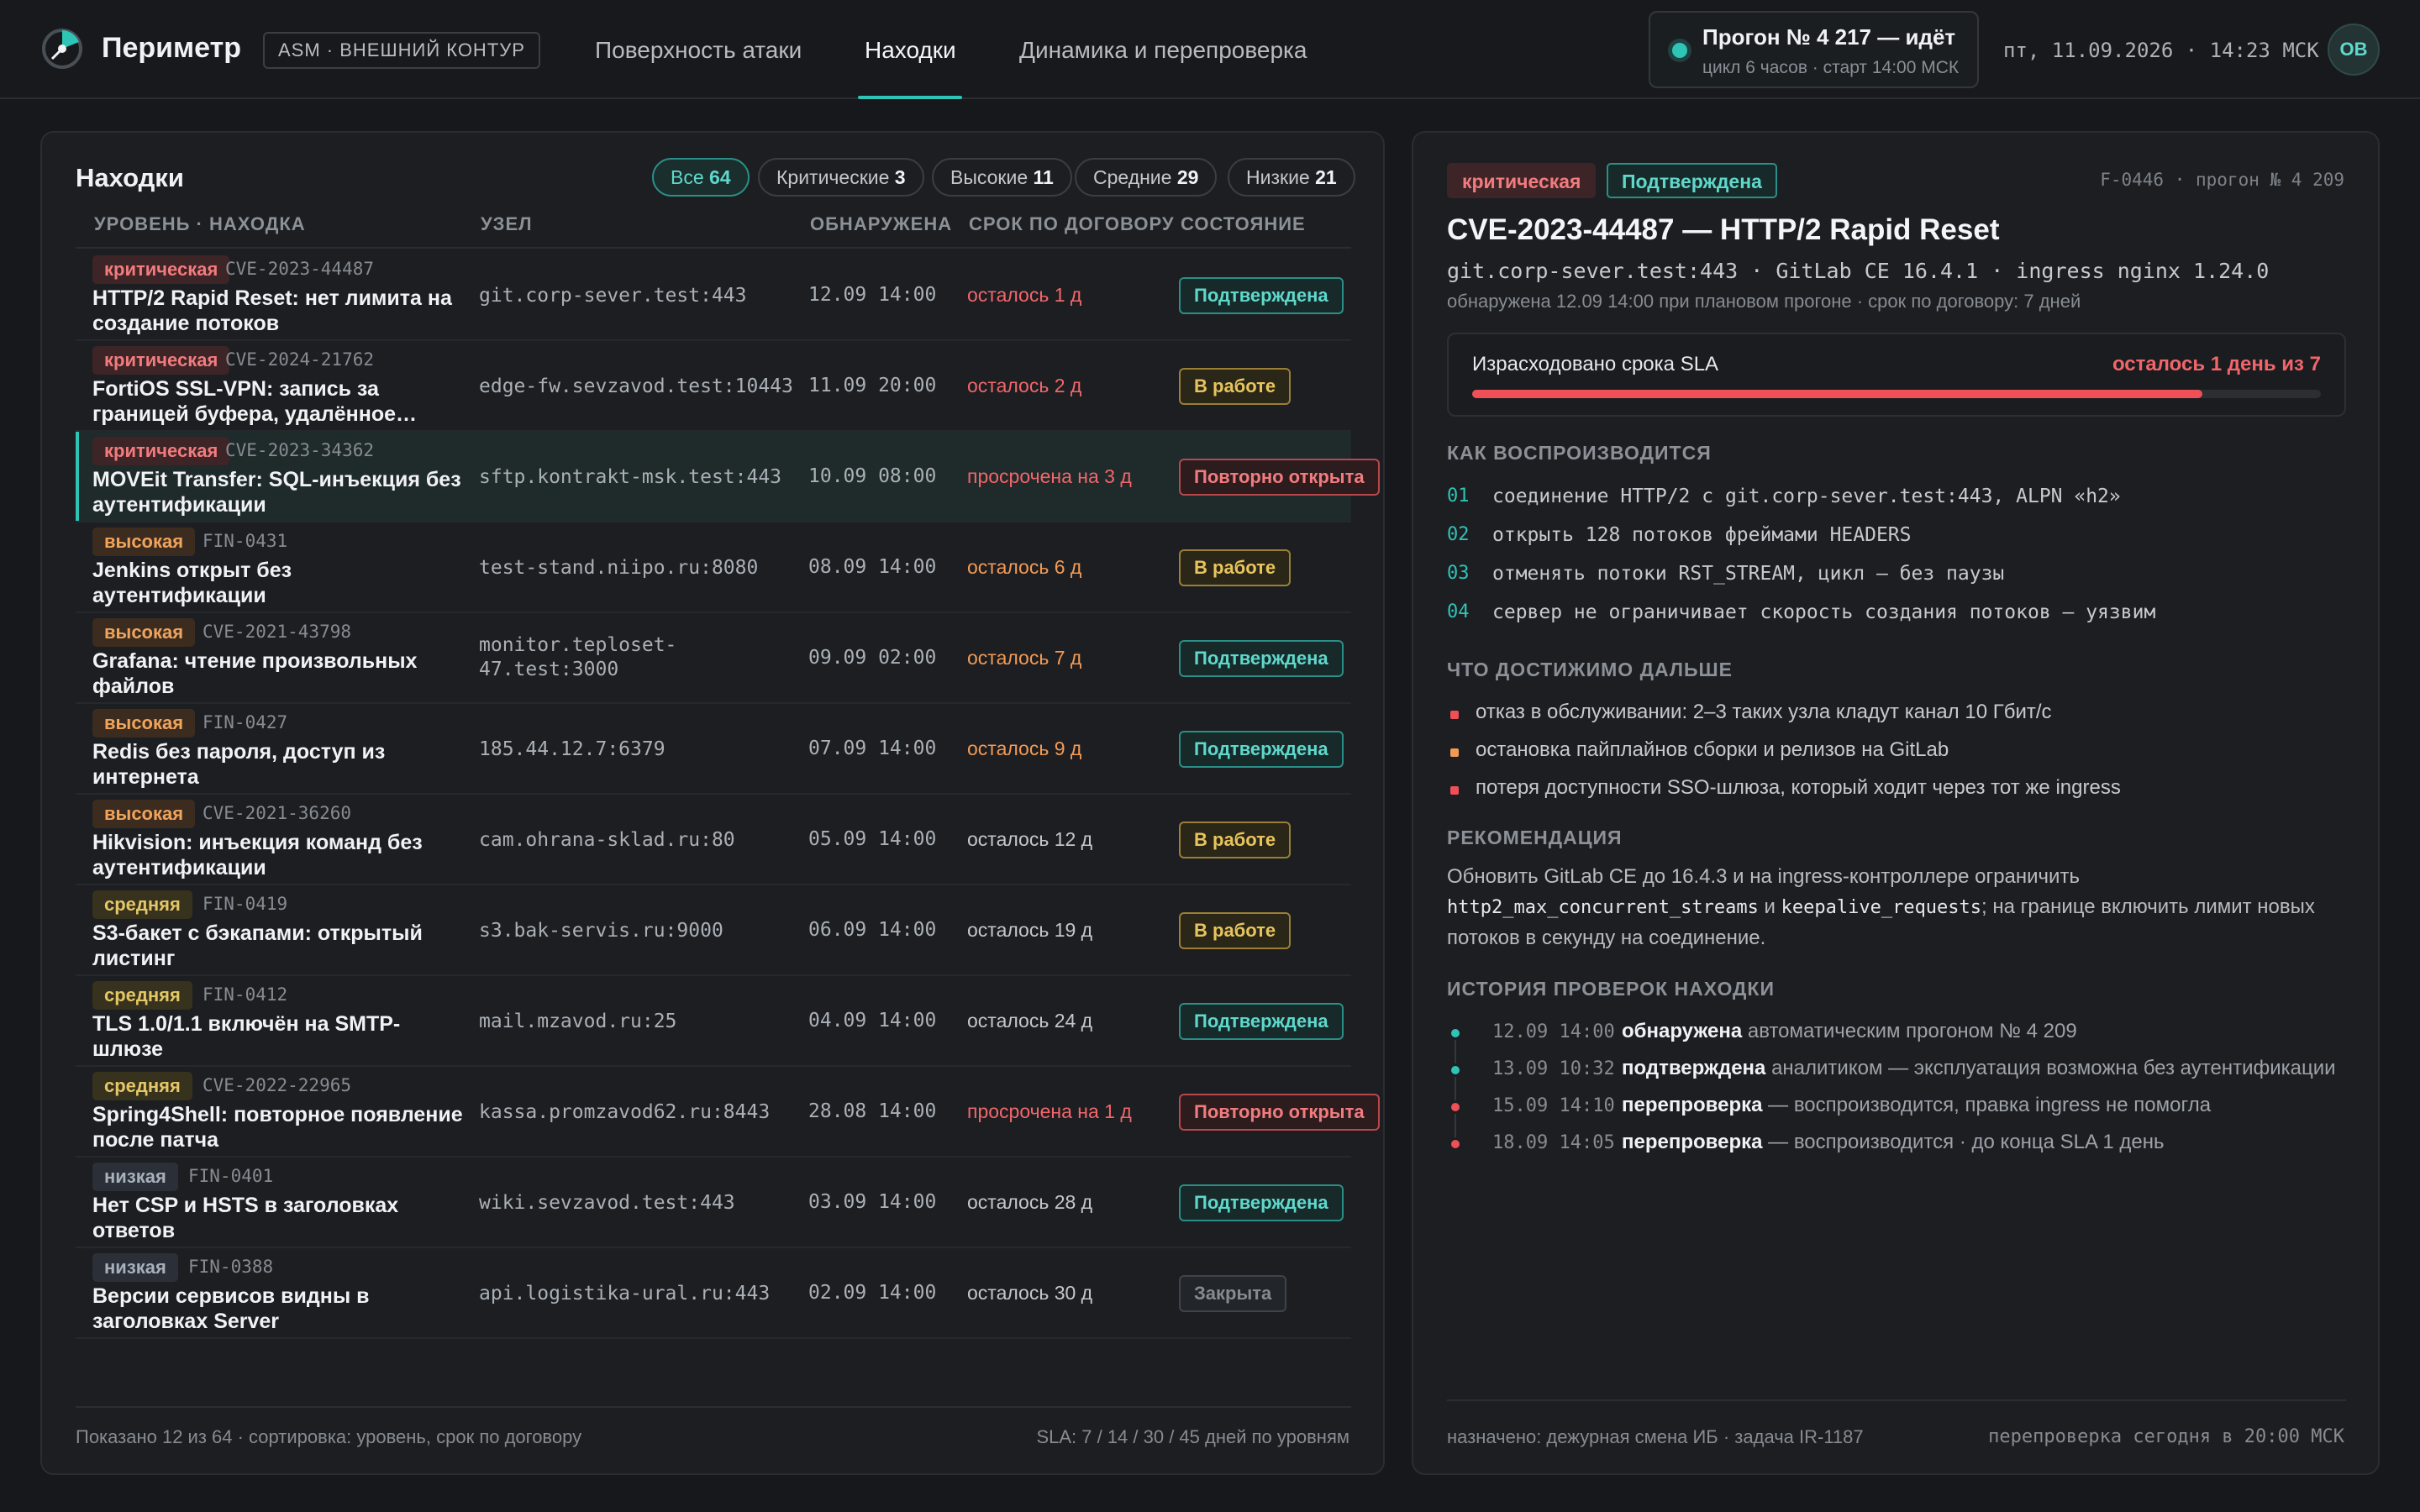 Image resolution: width=2420 pixels, height=1512 pixels. What do you see at coordinates (300, 359) in the screenshot?
I see `finding-id: CVE-2024-21762` at bounding box center [300, 359].